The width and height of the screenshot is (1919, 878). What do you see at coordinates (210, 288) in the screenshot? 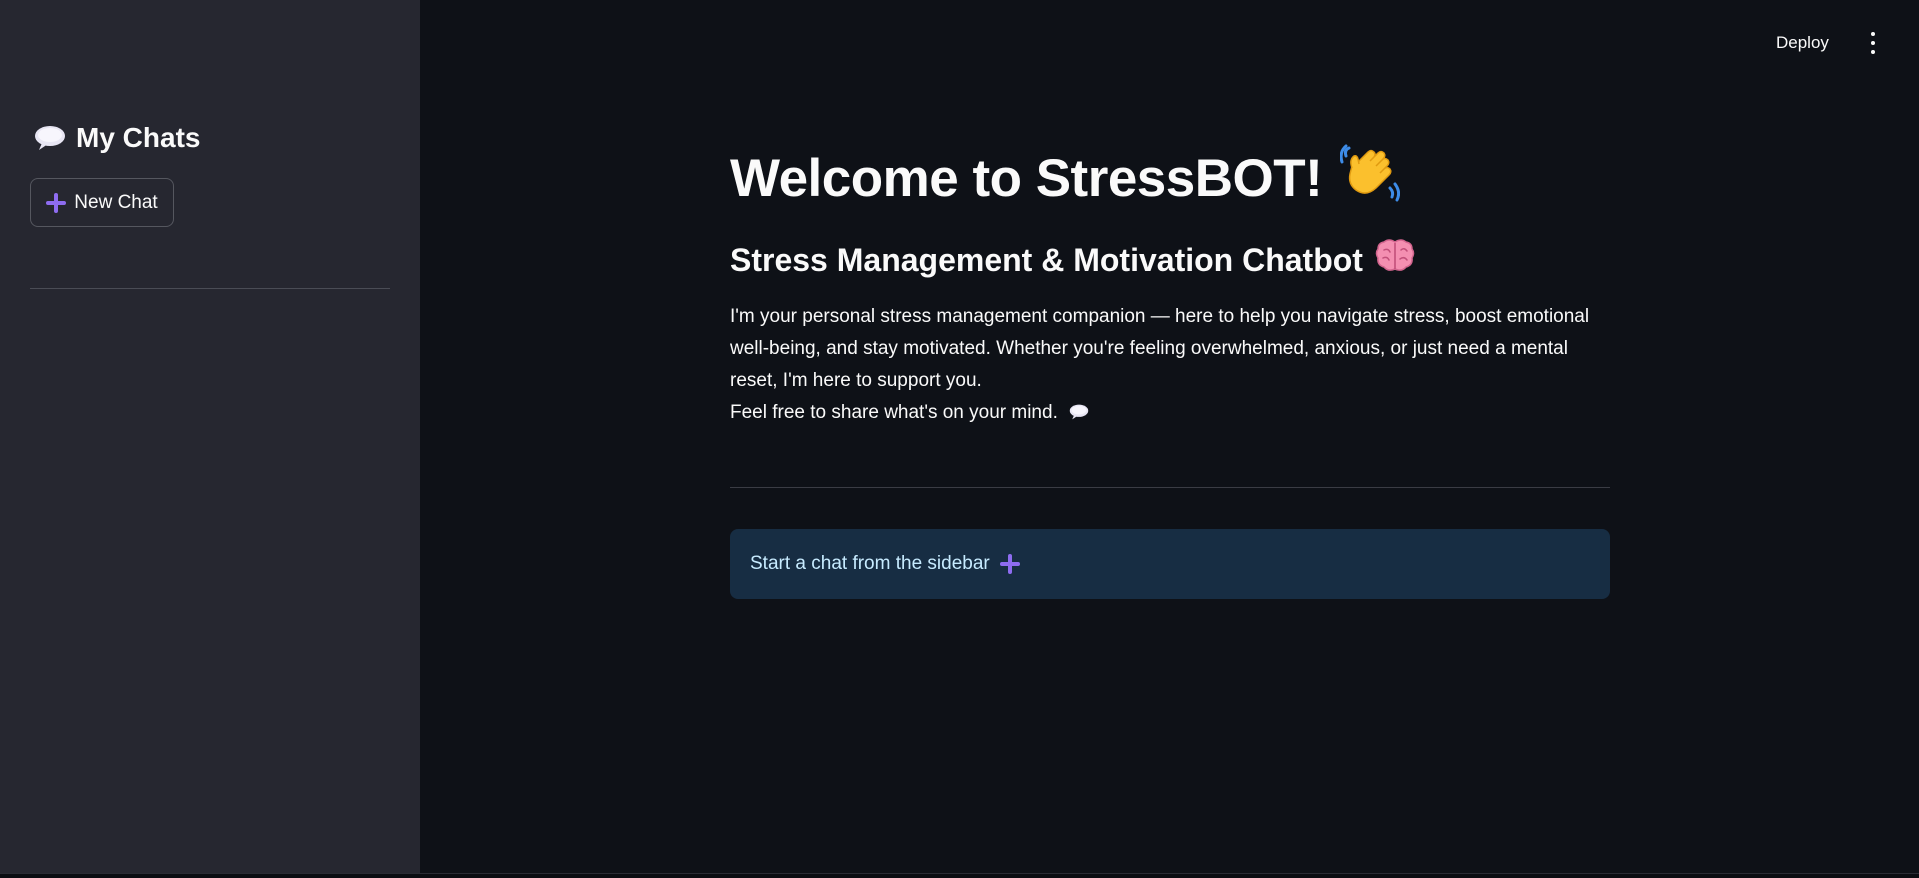
I see `sidebar-divider` at bounding box center [210, 288].